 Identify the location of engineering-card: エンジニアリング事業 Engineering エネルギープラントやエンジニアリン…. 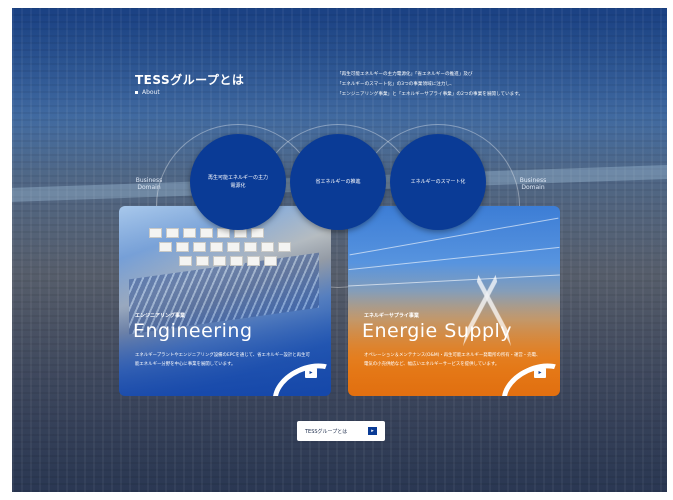
(225, 301).